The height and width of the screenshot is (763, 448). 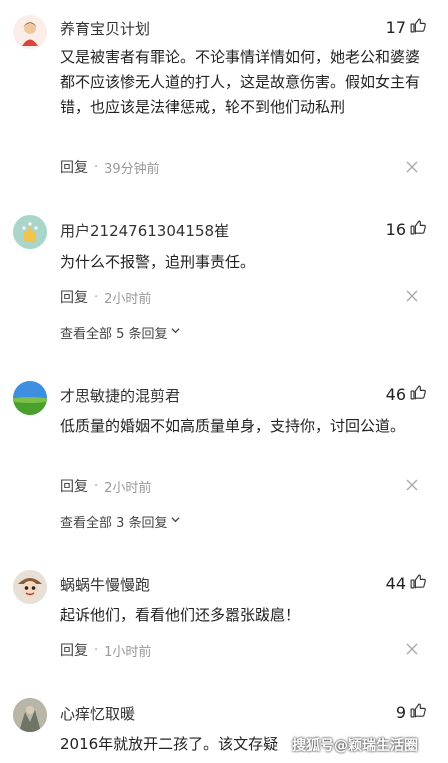 I want to click on view-all-replies-button: 查看全部 3 条回复, so click(x=120, y=521).